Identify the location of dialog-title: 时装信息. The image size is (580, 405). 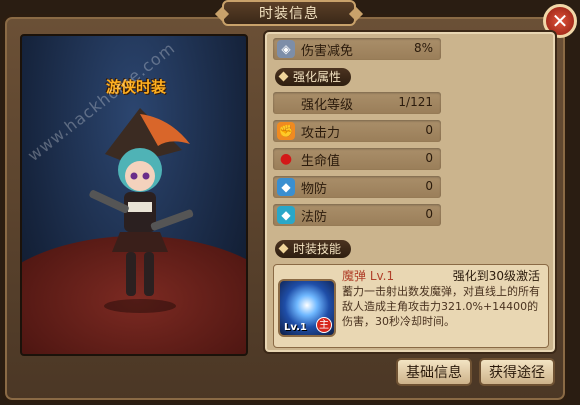
(289, 13).